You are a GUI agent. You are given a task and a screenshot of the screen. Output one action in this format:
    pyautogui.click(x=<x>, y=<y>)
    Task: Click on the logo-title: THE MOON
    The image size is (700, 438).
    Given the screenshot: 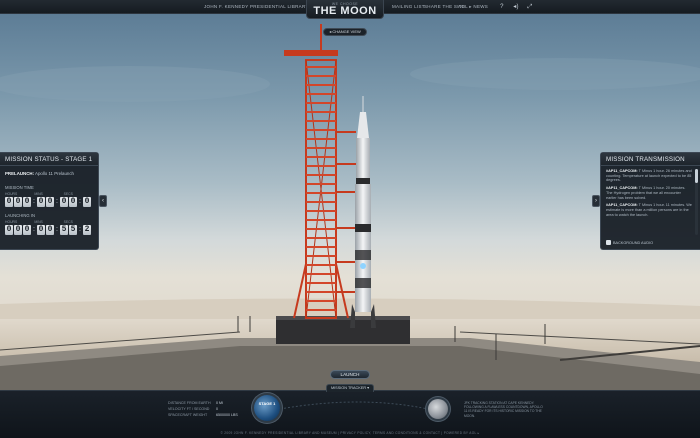 What is the action you would take?
    pyautogui.click(x=345, y=11)
    